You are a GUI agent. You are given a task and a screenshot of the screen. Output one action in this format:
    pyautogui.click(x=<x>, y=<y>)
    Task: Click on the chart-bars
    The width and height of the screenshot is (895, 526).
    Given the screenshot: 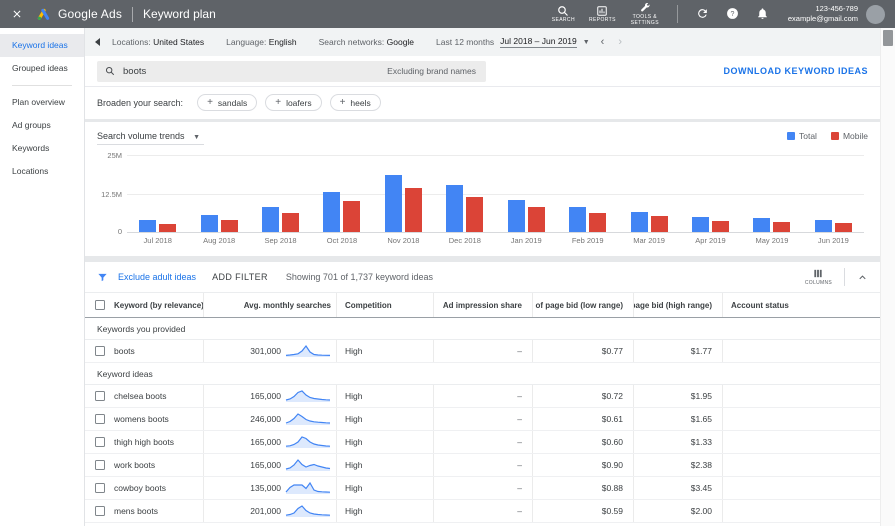 What is the action you would take?
    pyautogui.click(x=495, y=193)
    